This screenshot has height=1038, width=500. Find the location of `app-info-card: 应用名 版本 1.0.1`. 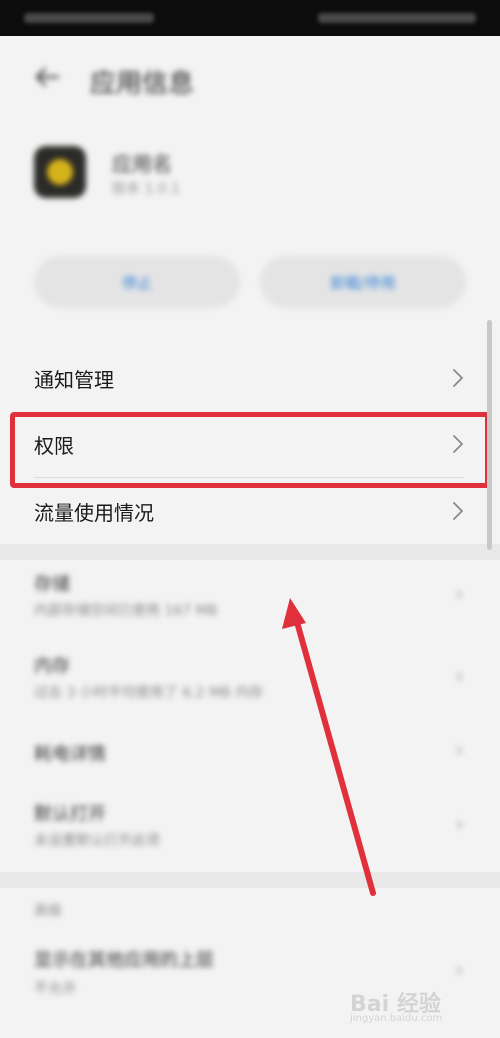

app-info-card: 应用名 版本 1.0.1 is located at coordinates (250, 180).